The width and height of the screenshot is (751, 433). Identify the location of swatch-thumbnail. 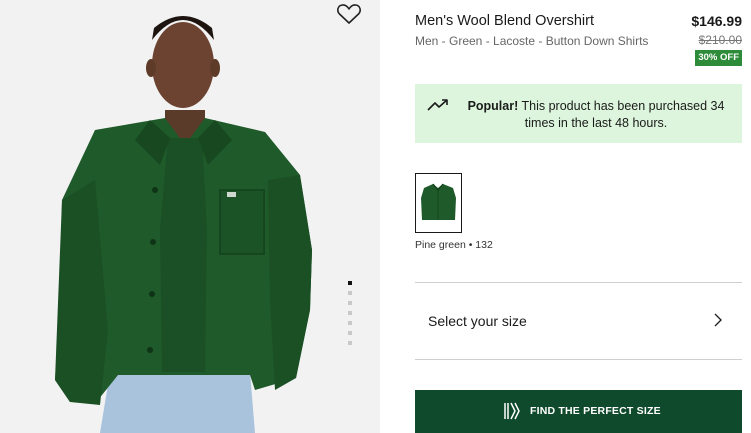
(438, 201).